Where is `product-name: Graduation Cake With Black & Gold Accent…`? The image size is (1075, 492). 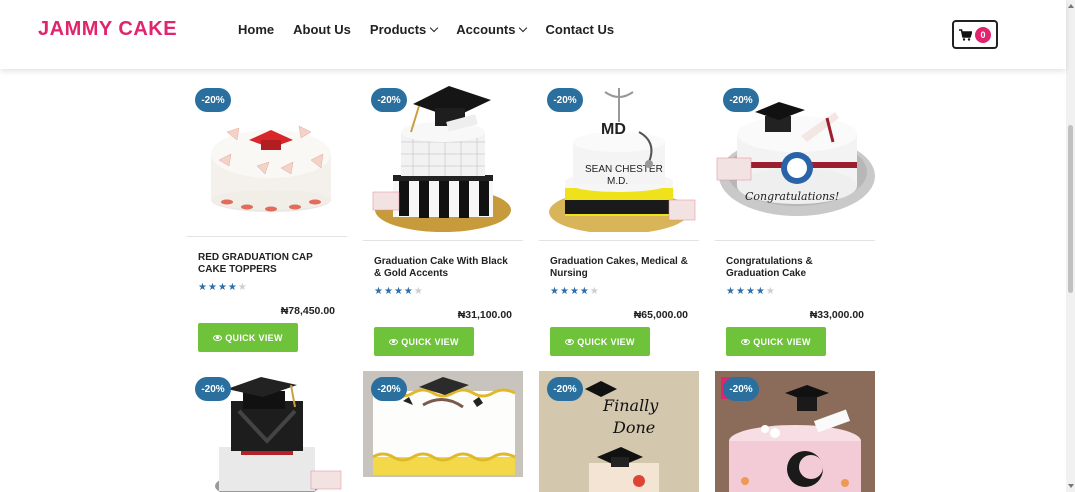 product-name: Graduation Cake With Black & Gold Accent… is located at coordinates (444, 268).